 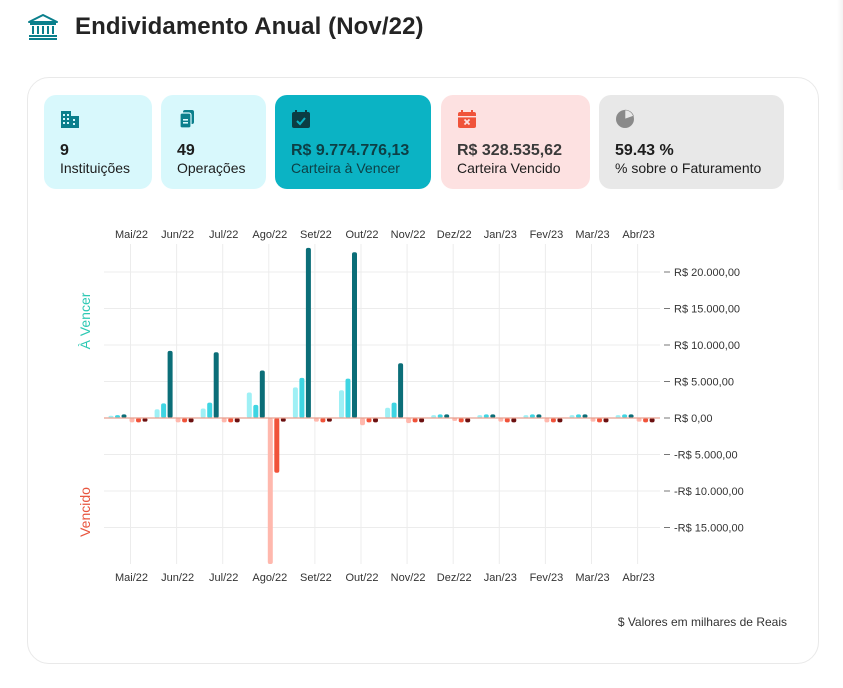 What do you see at coordinates (547, 578) in the screenshot?
I see `x-tick-label-bottom: Fev/23` at bounding box center [547, 578].